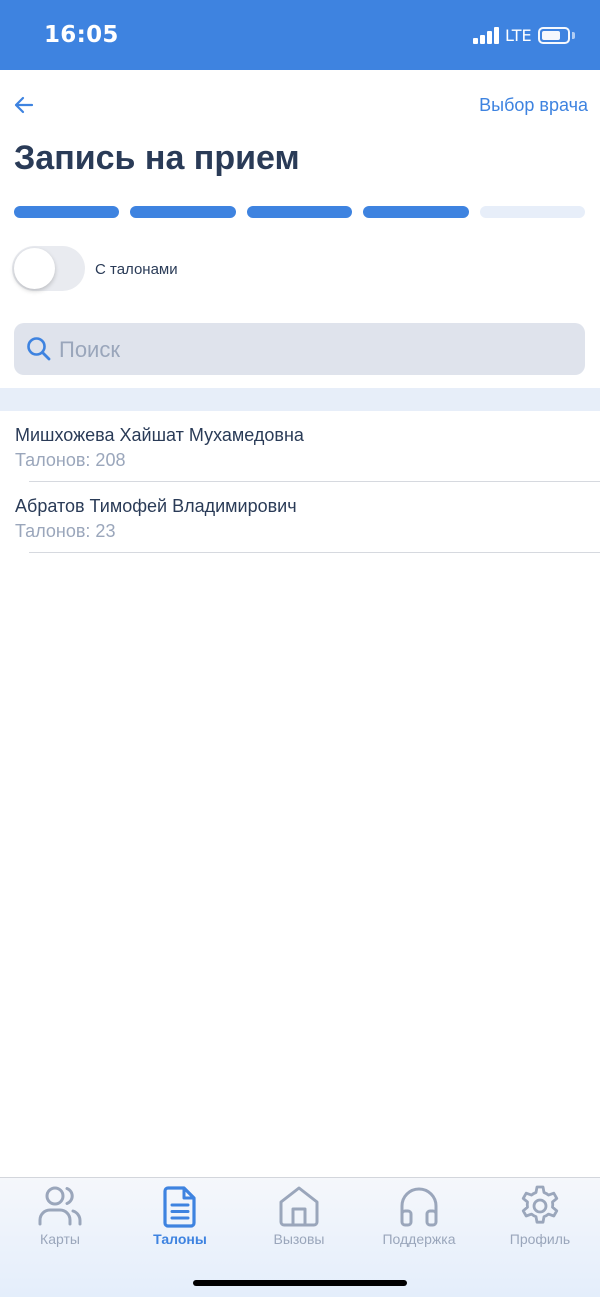  I want to click on battery-tip, so click(573, 35).